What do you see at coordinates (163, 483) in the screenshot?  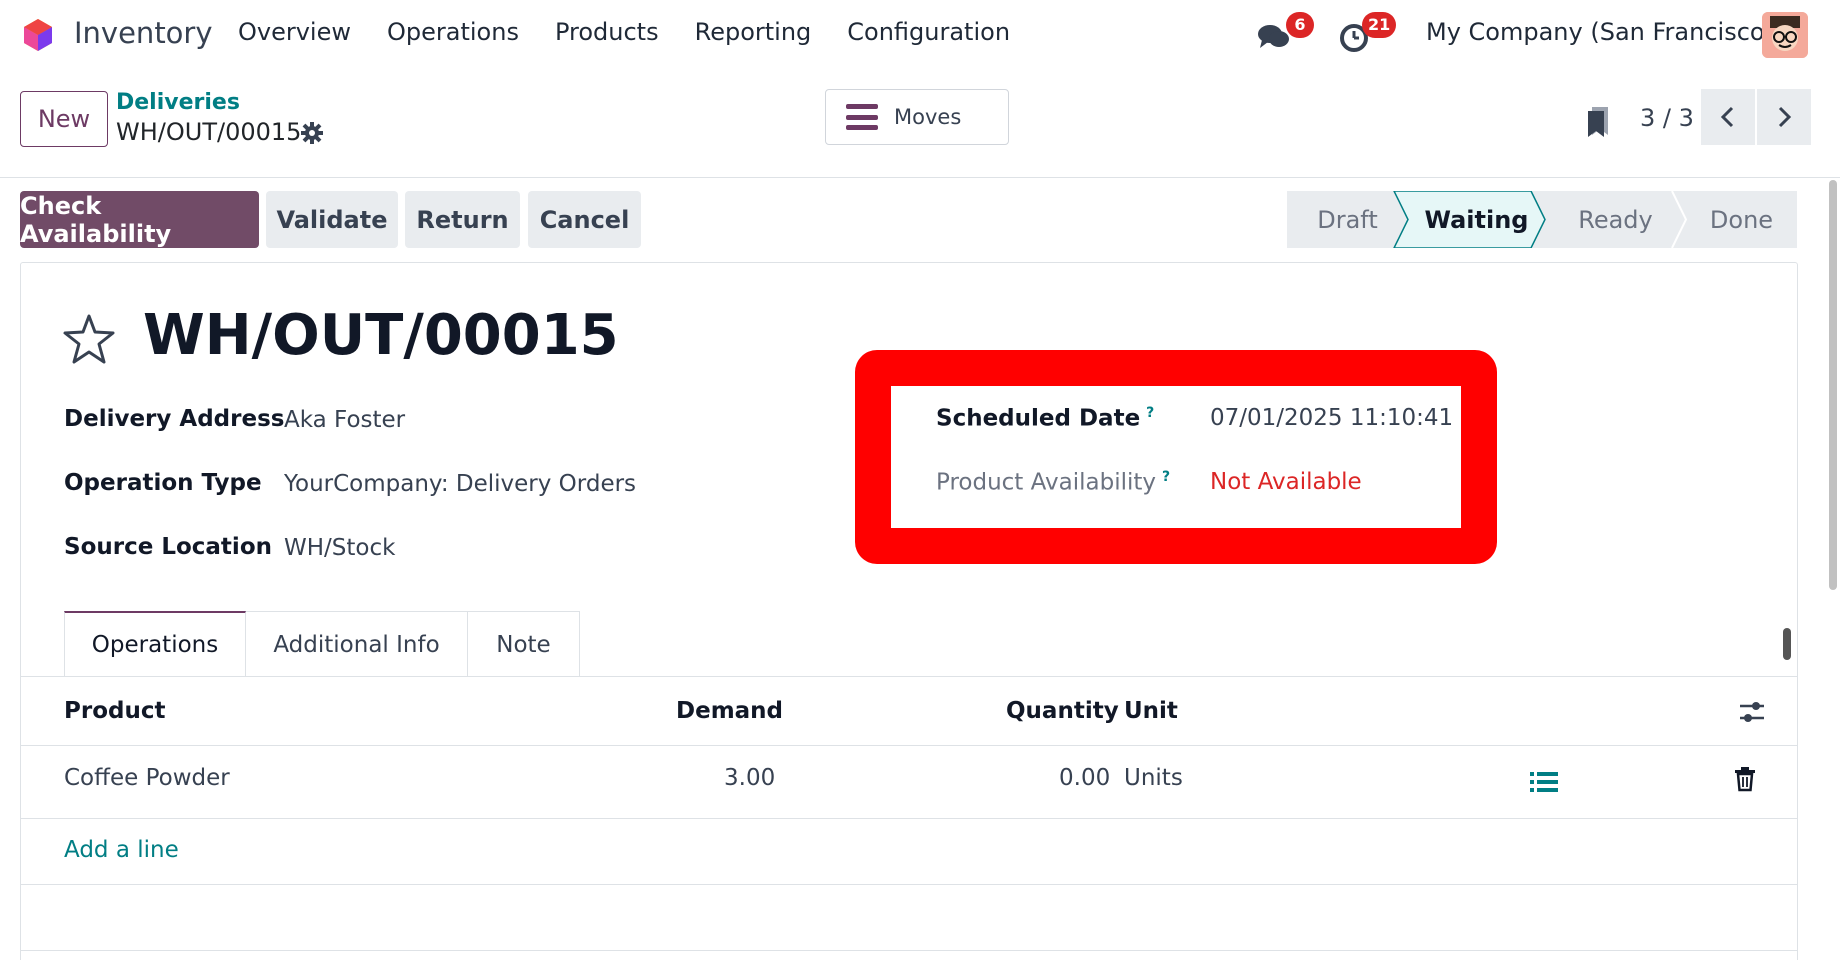 I see `operation-type-label: Operation Type` at bounding box center [163, 483].